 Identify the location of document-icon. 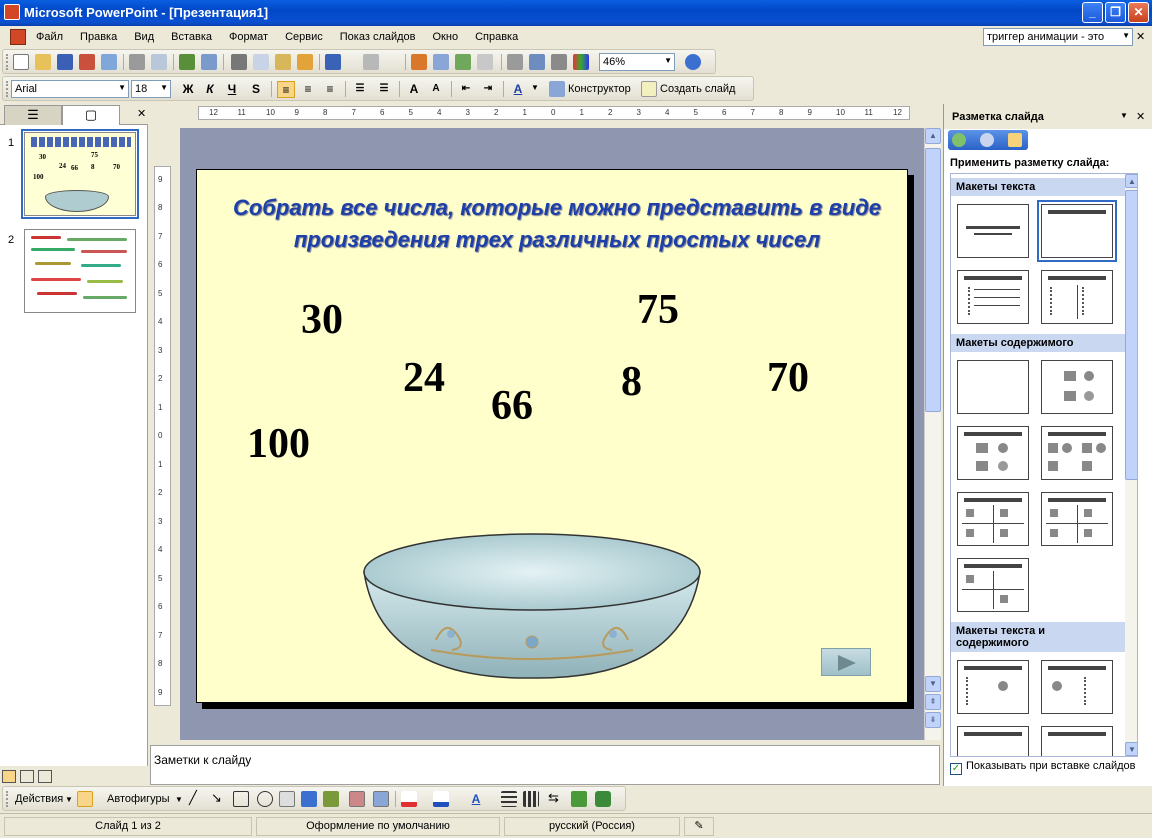
(18, 37).